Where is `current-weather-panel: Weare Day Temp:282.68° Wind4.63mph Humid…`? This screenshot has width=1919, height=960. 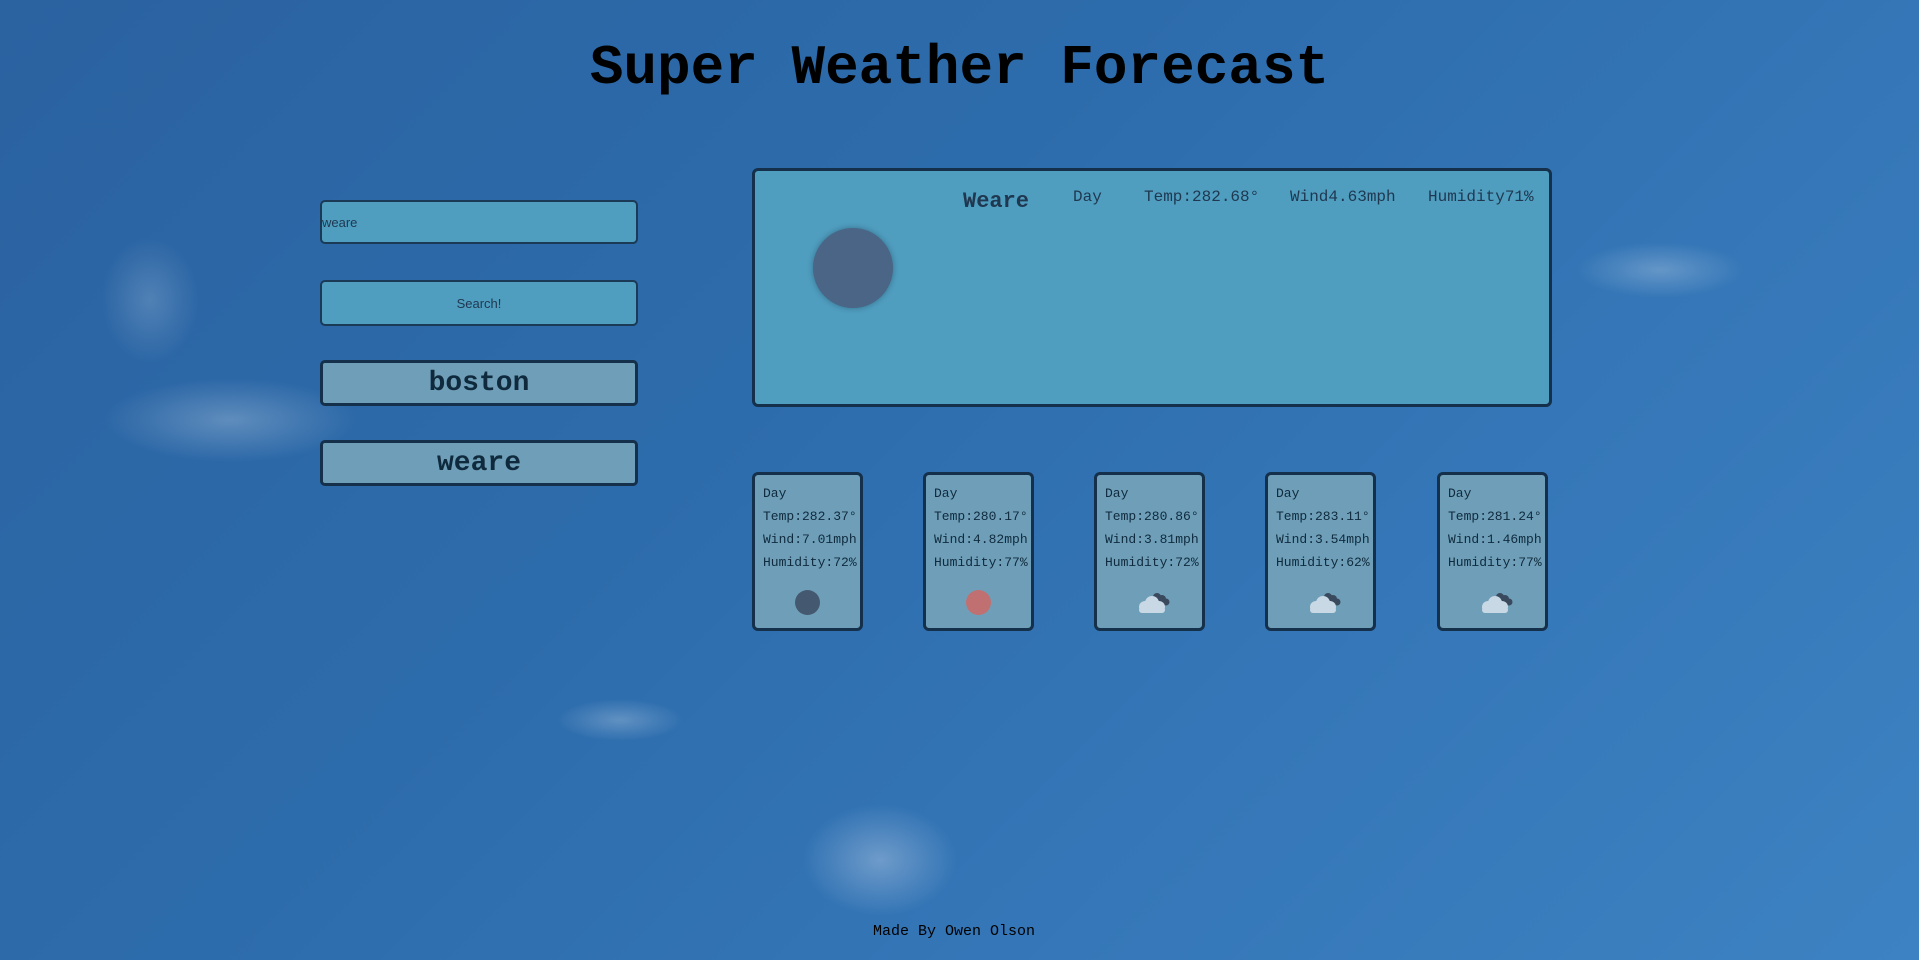
current-weather-panel: Weare Day Temp:282.68° Wind4.63mph Humid… is located at coordinates (1152, 287).